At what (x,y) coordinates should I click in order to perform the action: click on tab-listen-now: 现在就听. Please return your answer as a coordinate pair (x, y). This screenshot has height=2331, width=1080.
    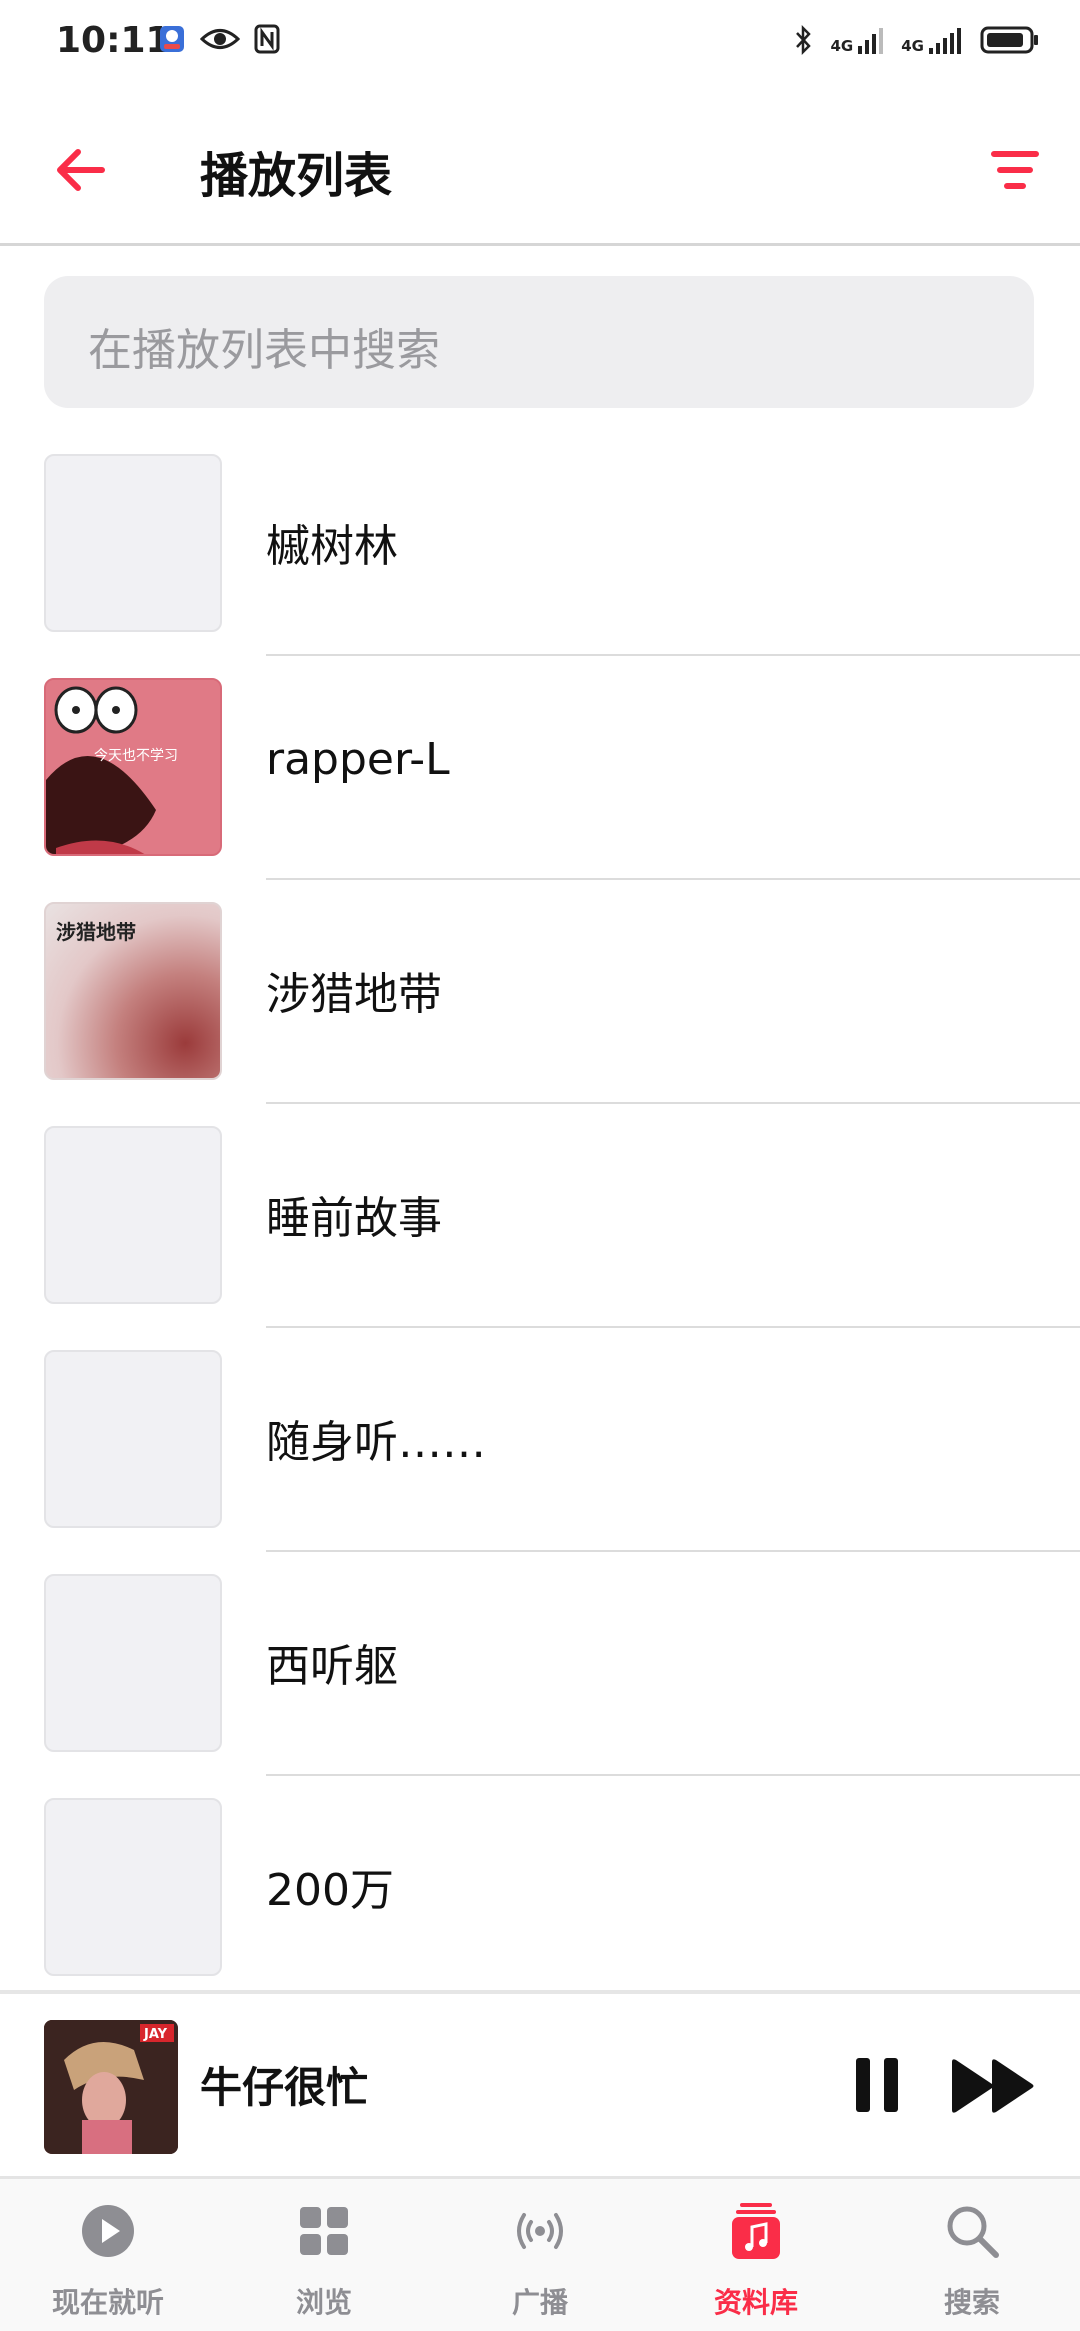
    Looking at the image, I should click on (108, 2255).